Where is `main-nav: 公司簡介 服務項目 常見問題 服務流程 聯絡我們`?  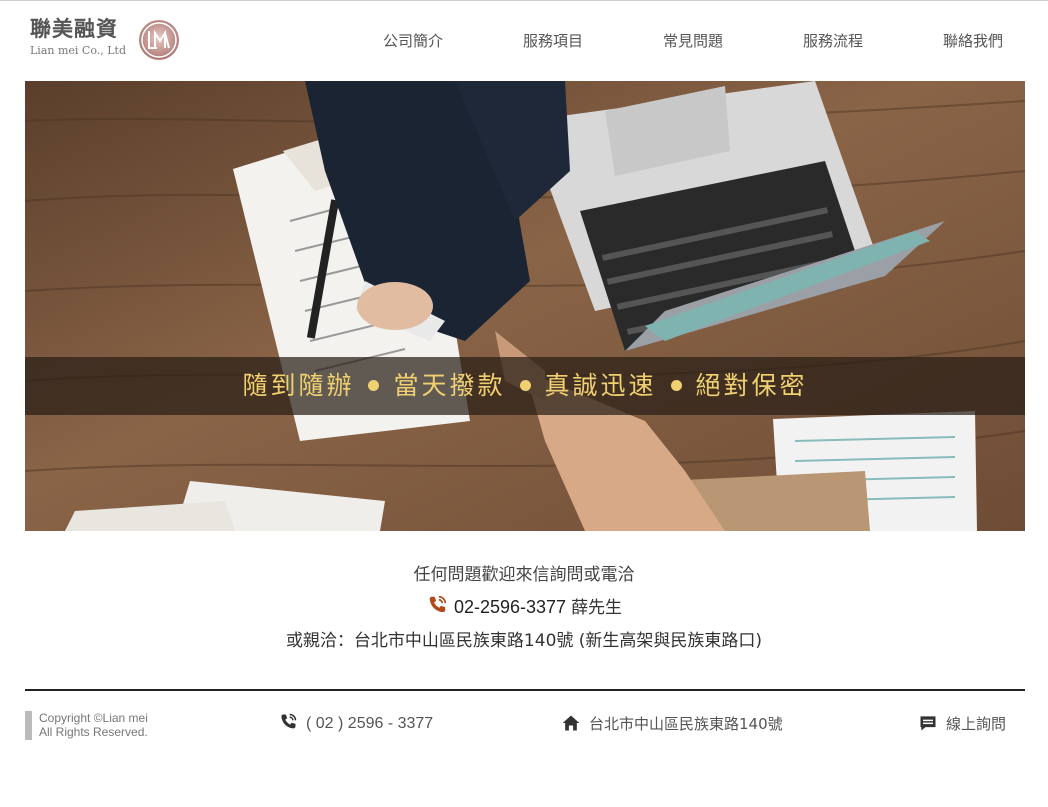
main-nav: 公司簡介 服務項目 常見問題 服務流程 聯絡我們 is located at coordinates (524, 42).